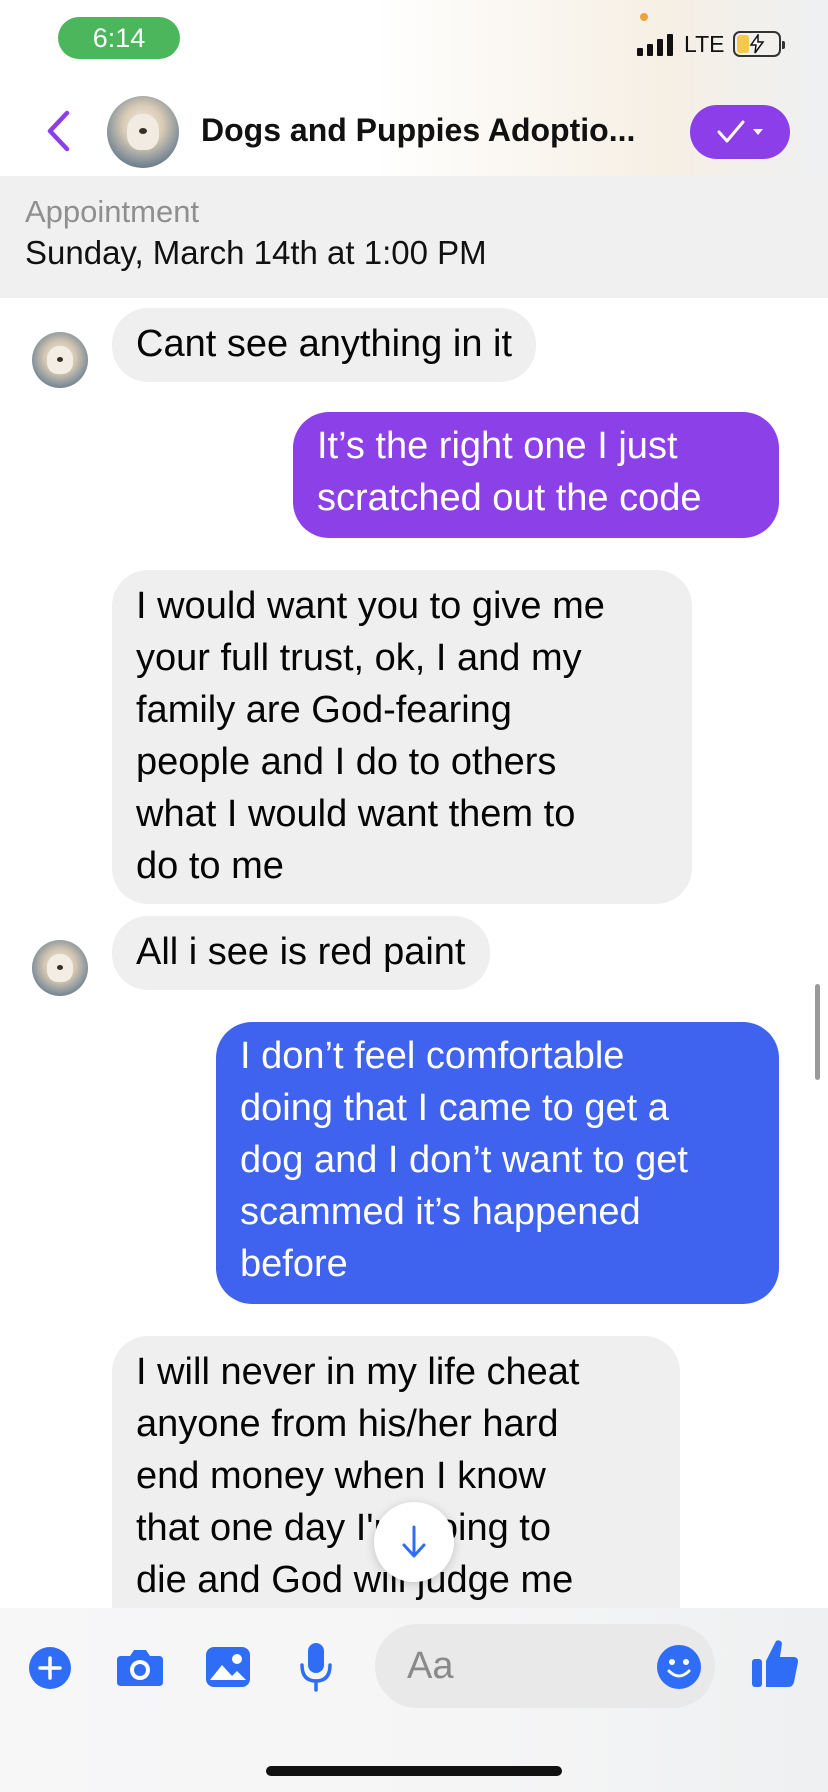  I want to click on image-icon, so click(228, 1667).